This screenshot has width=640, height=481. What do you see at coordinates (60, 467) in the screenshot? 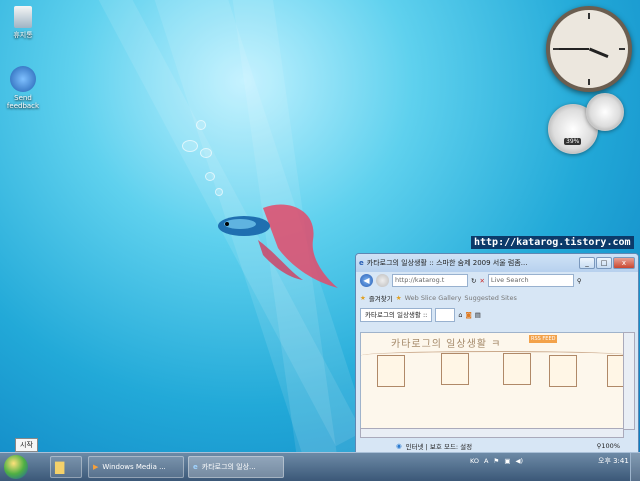
I see `folder-icon: ▇` at bounding box center [60, 467].